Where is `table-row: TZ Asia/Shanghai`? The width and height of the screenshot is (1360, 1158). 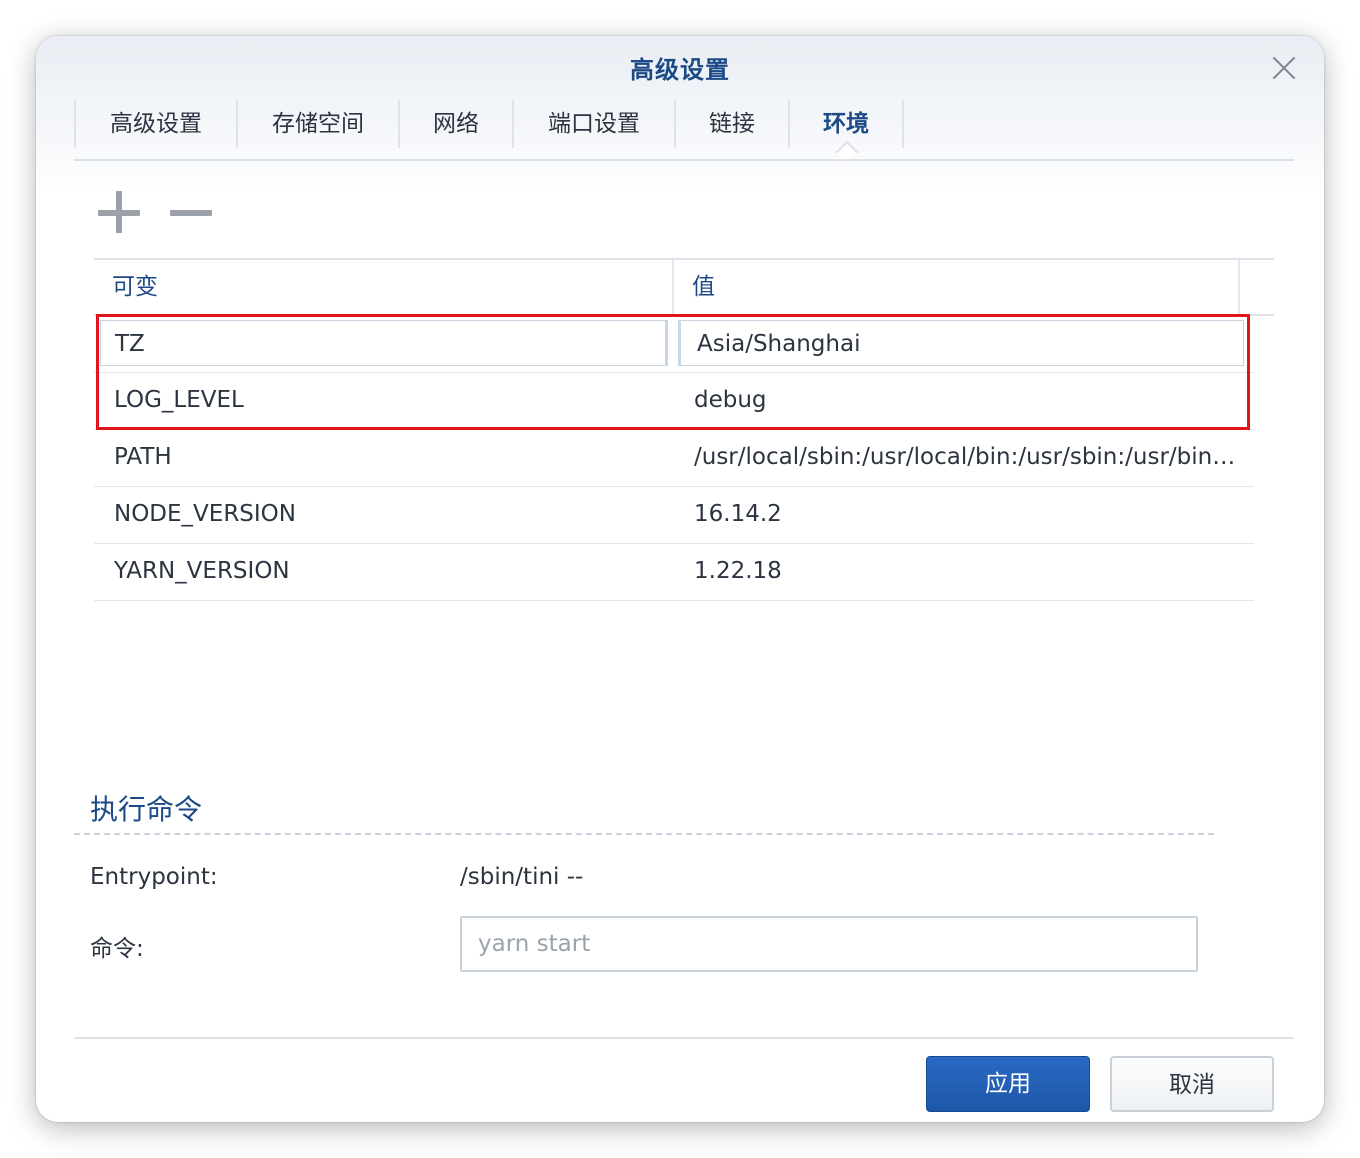 table-row: TZ Asia/Shanghai is located at coordinates (674, 344).